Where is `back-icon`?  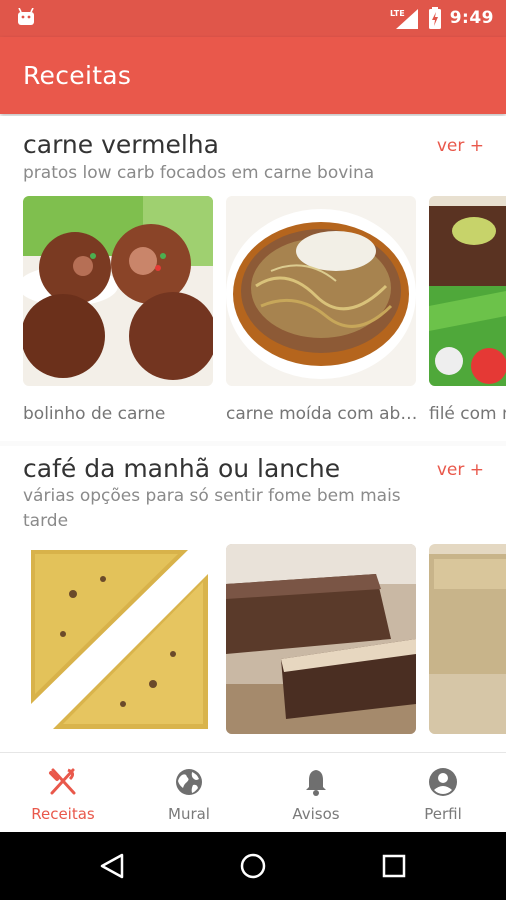
back-icon is located at coordinates (112, 866).